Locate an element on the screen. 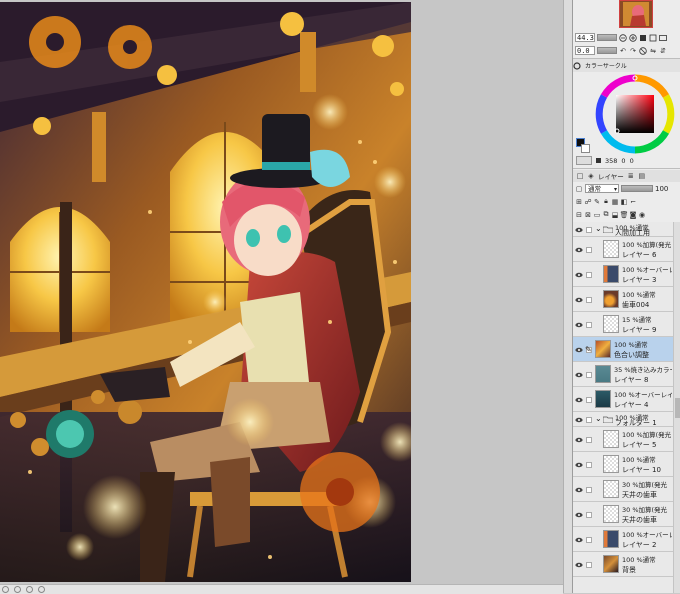 The width and height of the screenshot is (680, 594). layer-row: 100 %通常 背景 is located at coordinates (623, 564).